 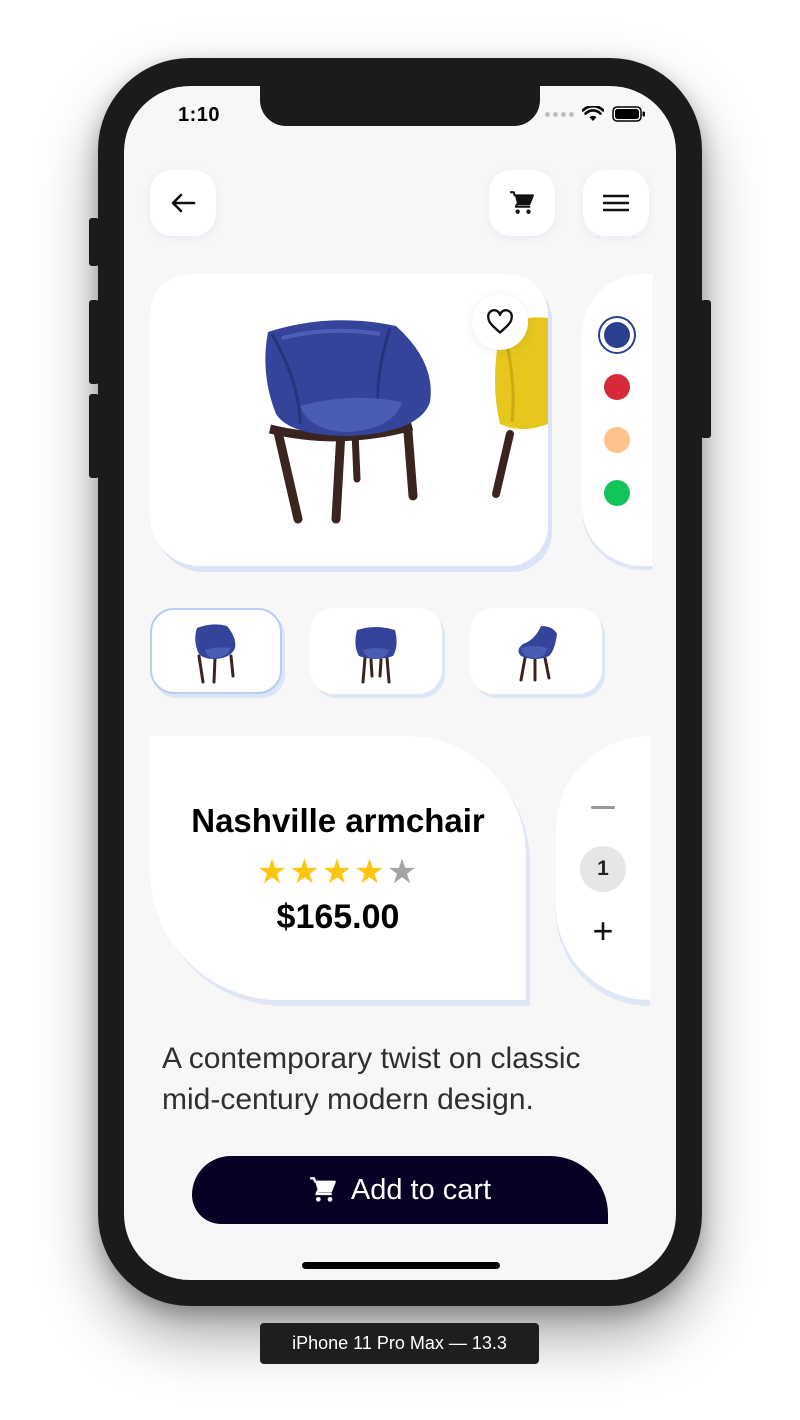 I want to click on add-to-cart-label: Add to cart, so click(x=421, y=1189).